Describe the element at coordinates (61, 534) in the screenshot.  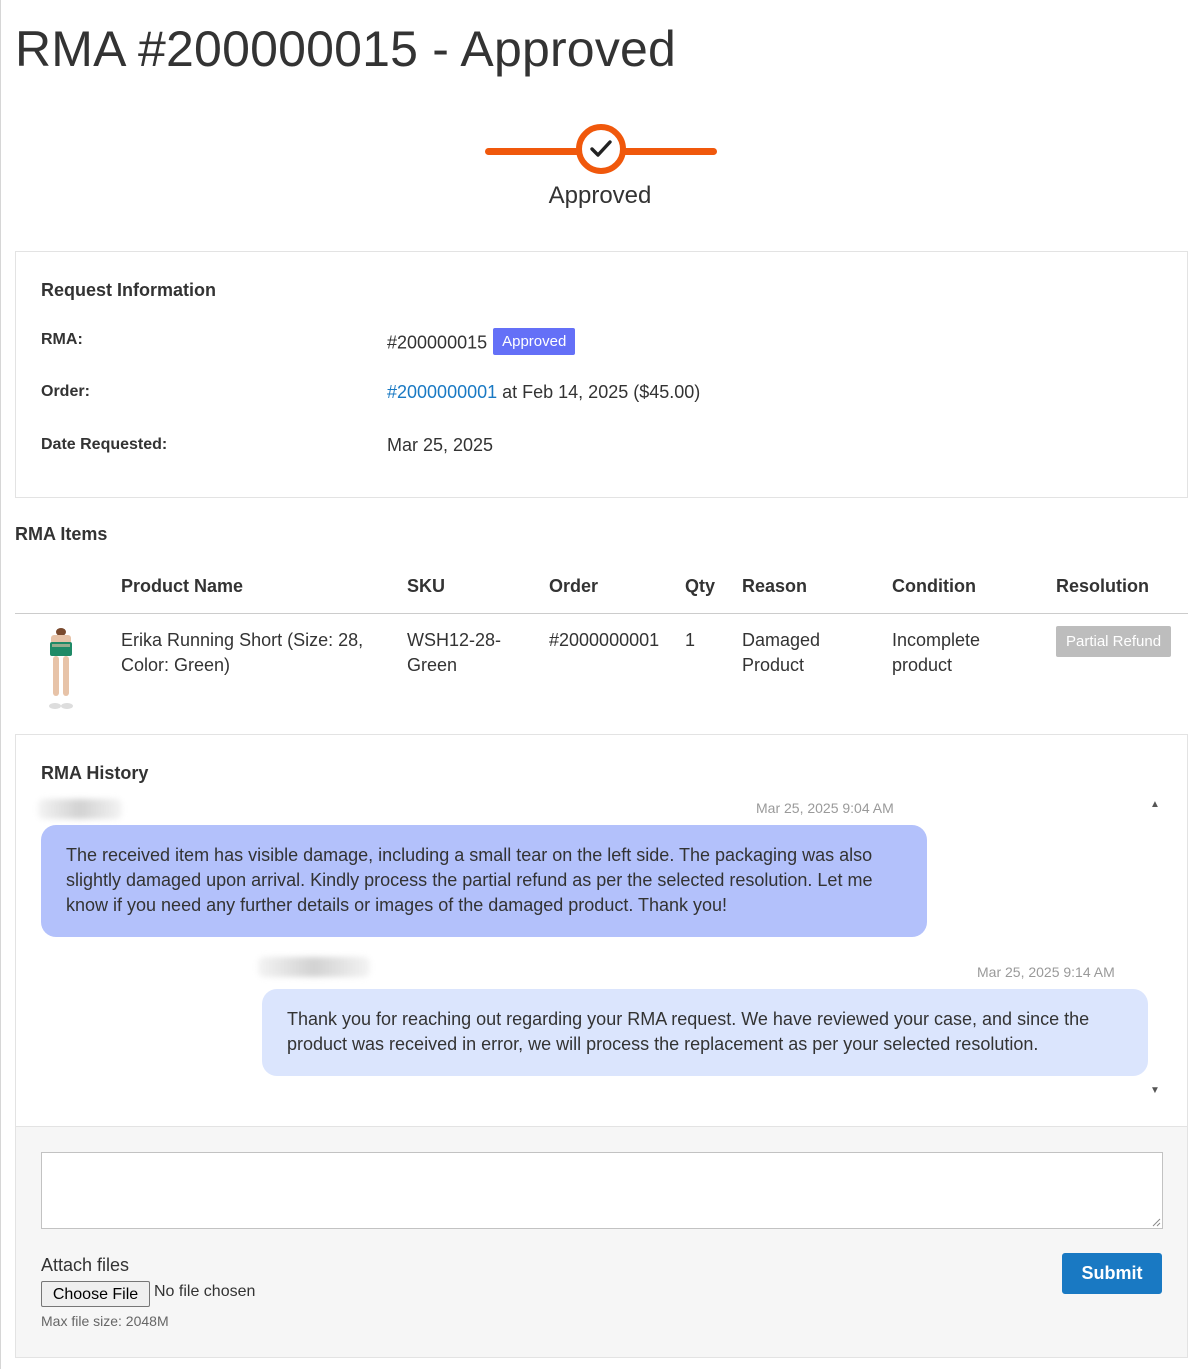
I see `rma-items-title: RMA Items` at that location.